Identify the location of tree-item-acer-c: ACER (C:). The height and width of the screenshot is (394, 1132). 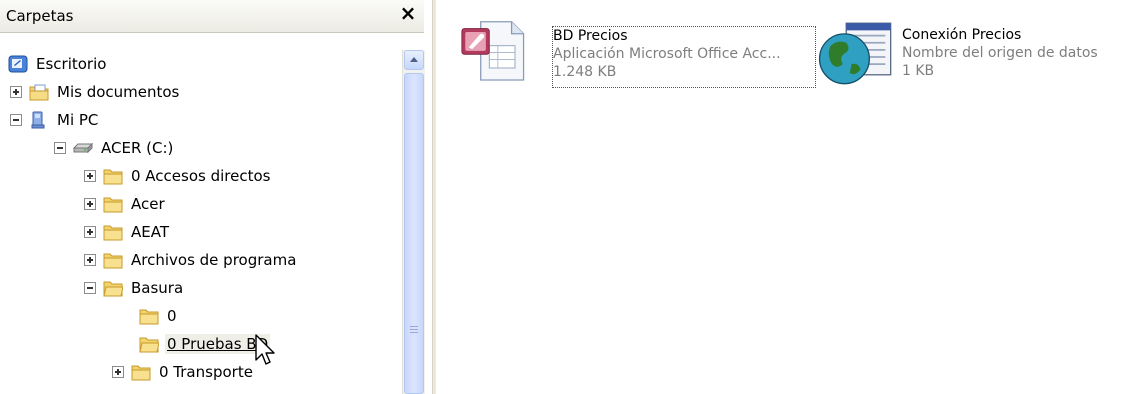
(114, 148).